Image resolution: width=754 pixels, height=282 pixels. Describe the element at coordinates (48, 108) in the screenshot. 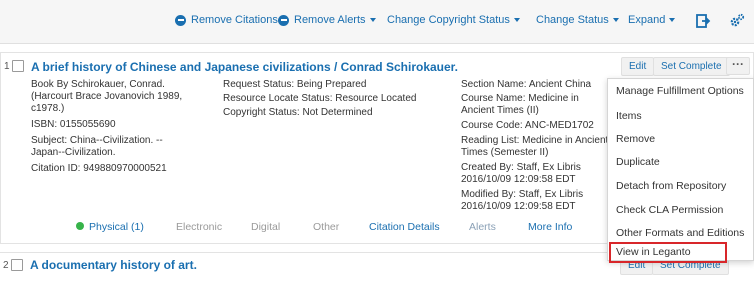

I see `book-year: c1978.)` at that location.